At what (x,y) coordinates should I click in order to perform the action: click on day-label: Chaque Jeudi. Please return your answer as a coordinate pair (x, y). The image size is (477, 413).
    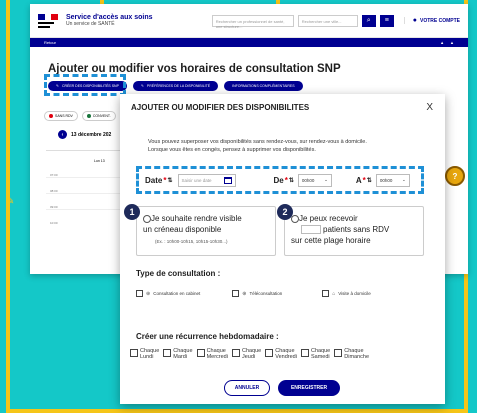
    Looking at the image, I should click on (251, 354).